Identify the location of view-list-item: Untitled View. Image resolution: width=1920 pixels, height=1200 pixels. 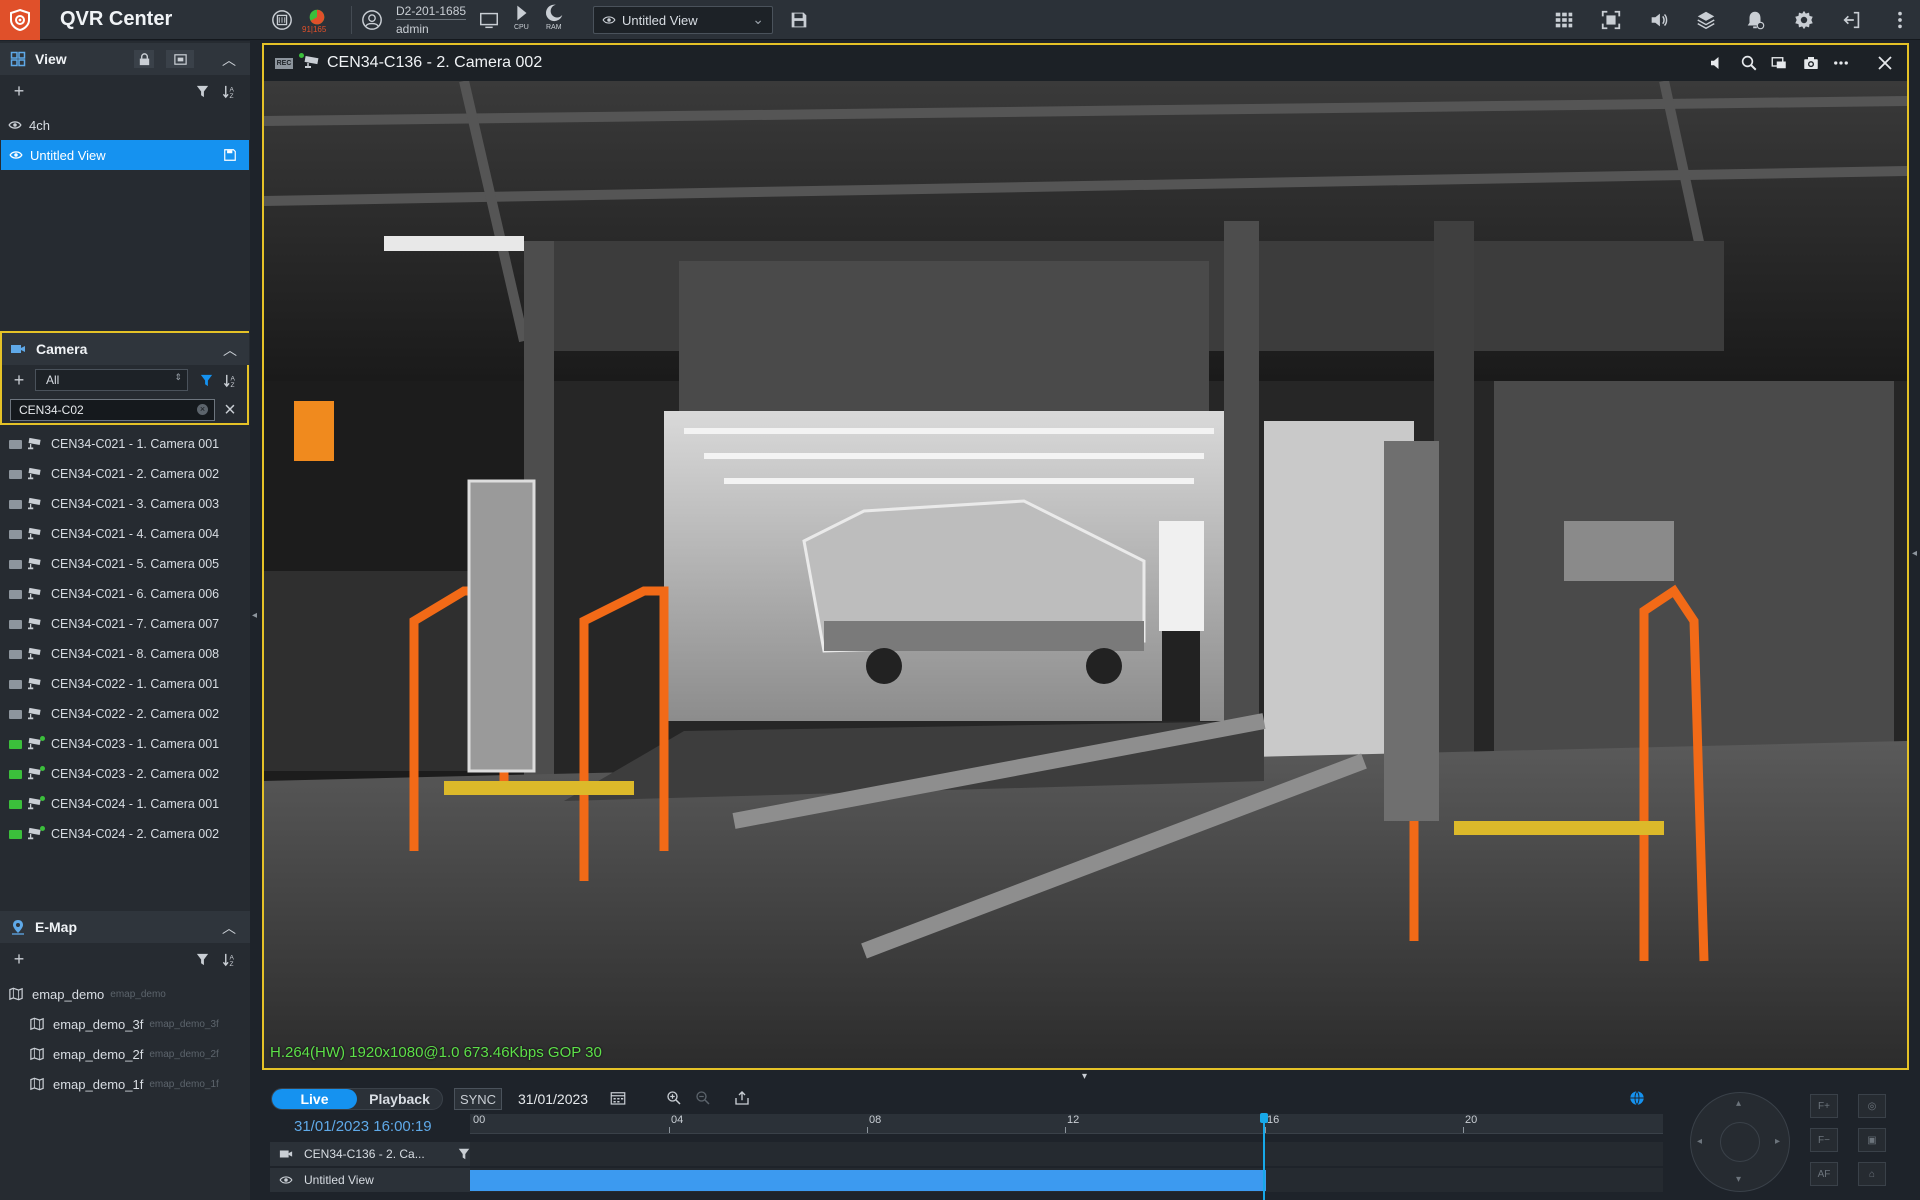
(125, 155).